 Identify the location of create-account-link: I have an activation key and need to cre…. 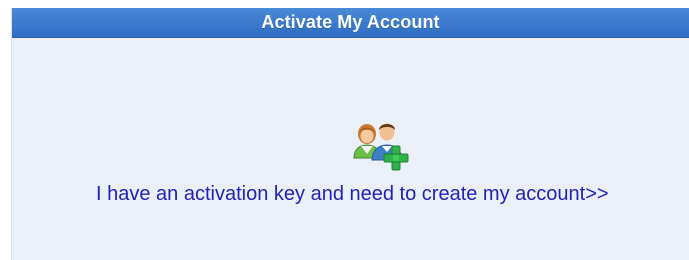
(352, 194).